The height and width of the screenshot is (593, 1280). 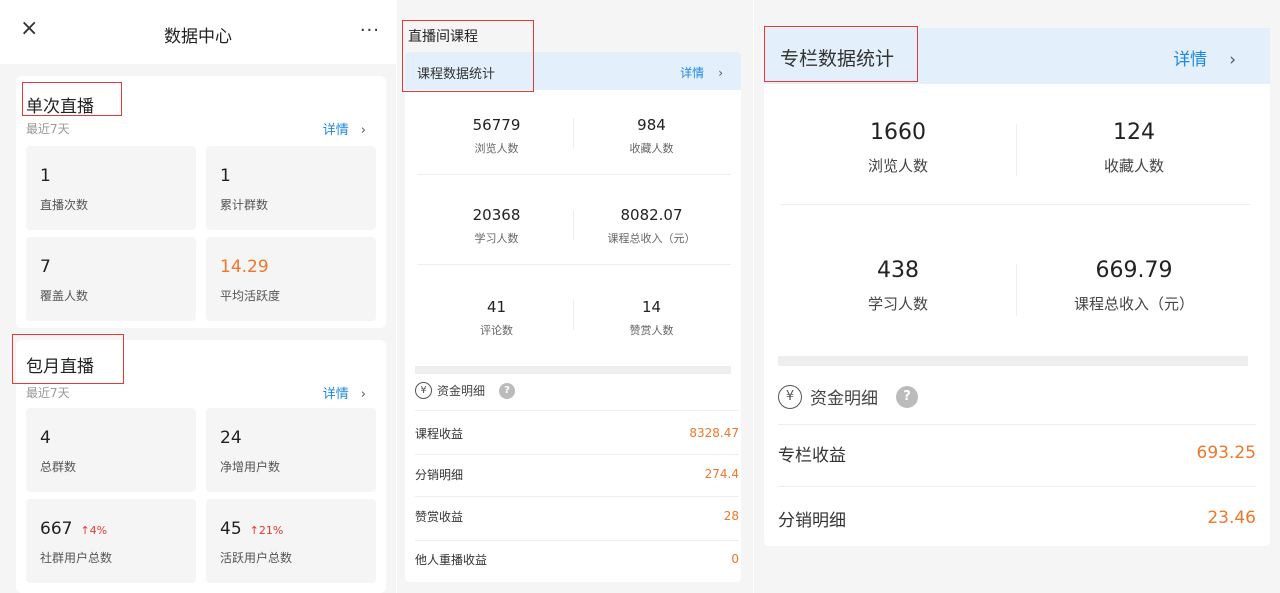 What do you see at coordinates (344, 128) in the screenshot?
I see `single-live-detail-link: 详情 ›` at bounding box center [344, 128].